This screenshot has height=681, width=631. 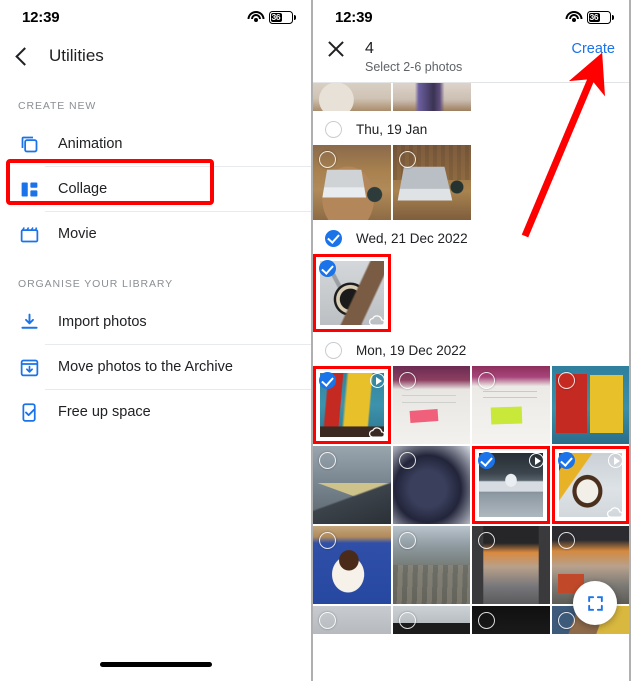 What do you see at coordinates (155, 144) in the screenshot?
I see `sidebar-item-animation: Animation` at bounding box center [155, 144].